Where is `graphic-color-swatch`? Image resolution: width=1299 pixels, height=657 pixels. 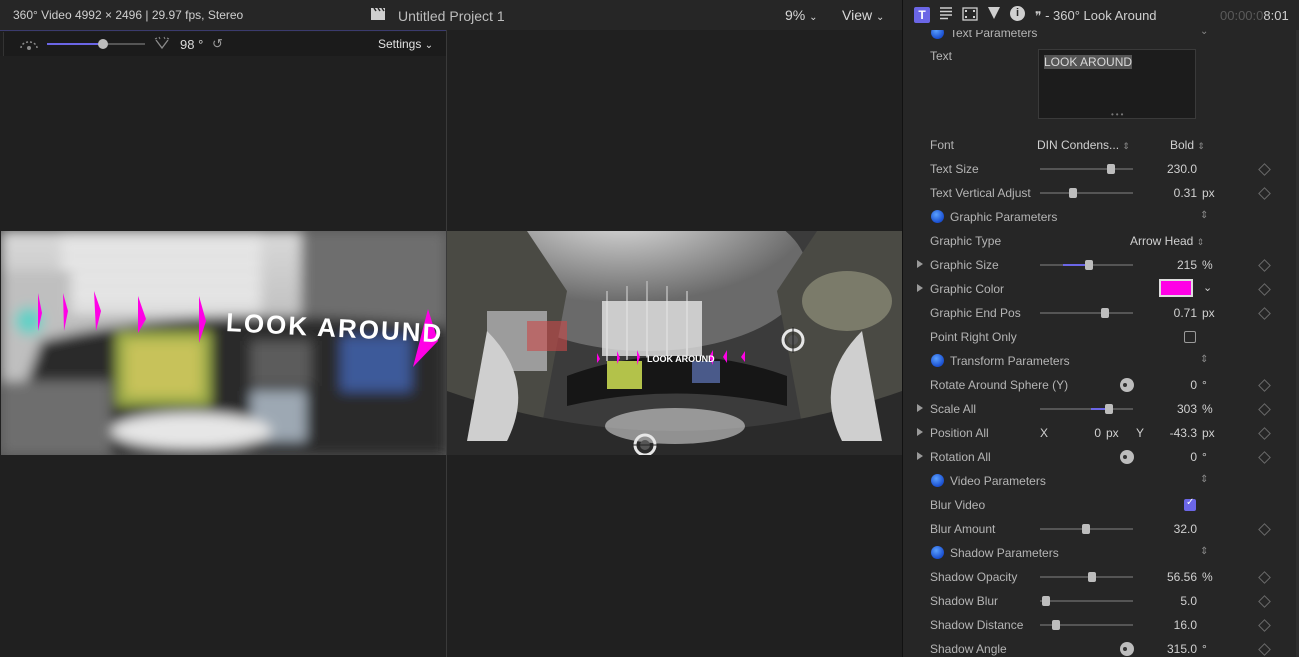 graphic-color-swatch is located at coordinates (1176, 288).